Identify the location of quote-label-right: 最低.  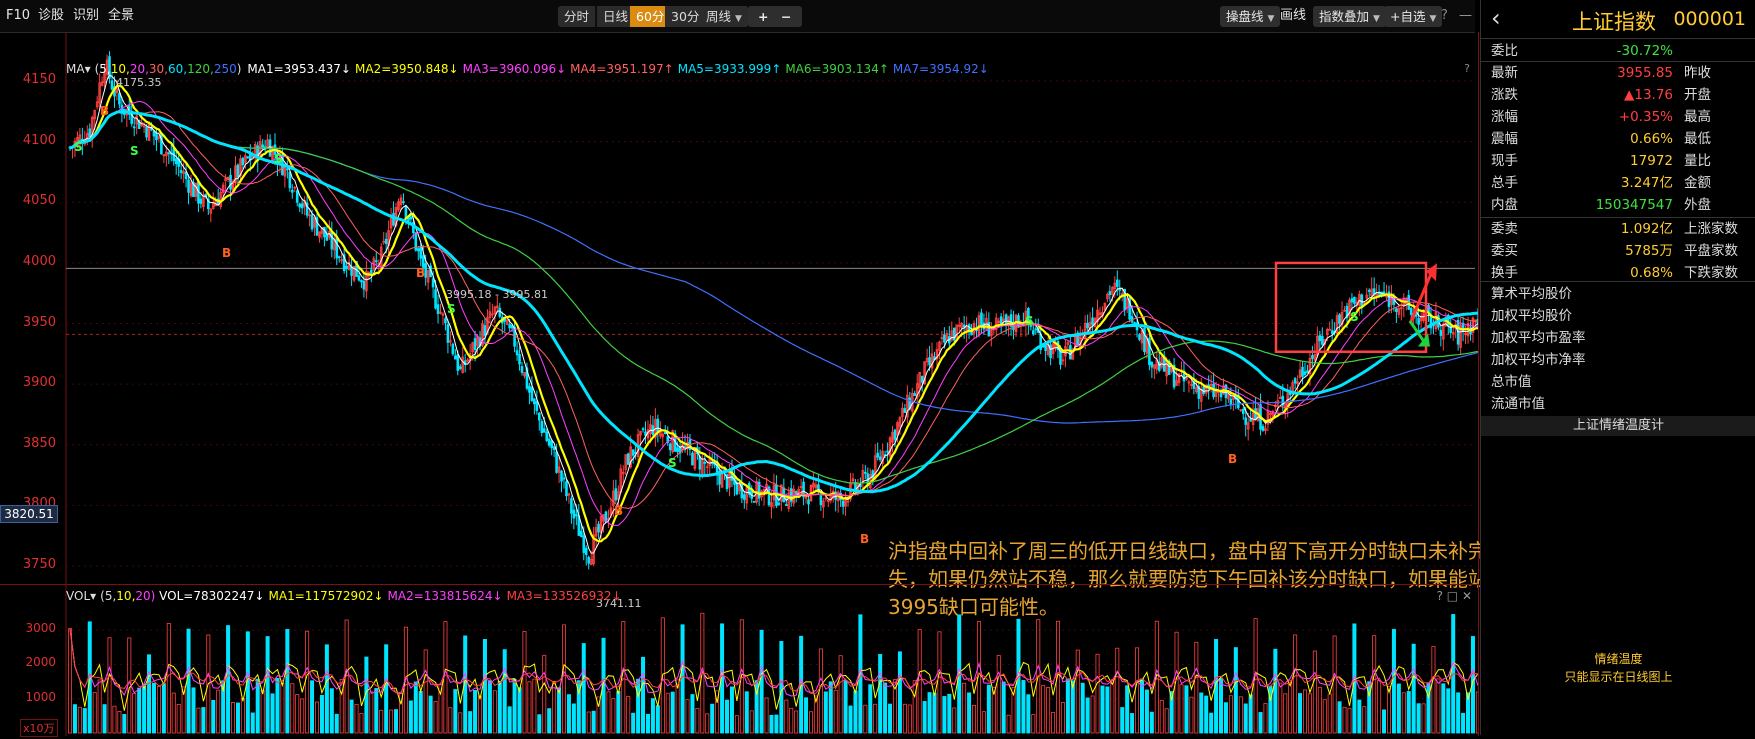
(1697, 139).